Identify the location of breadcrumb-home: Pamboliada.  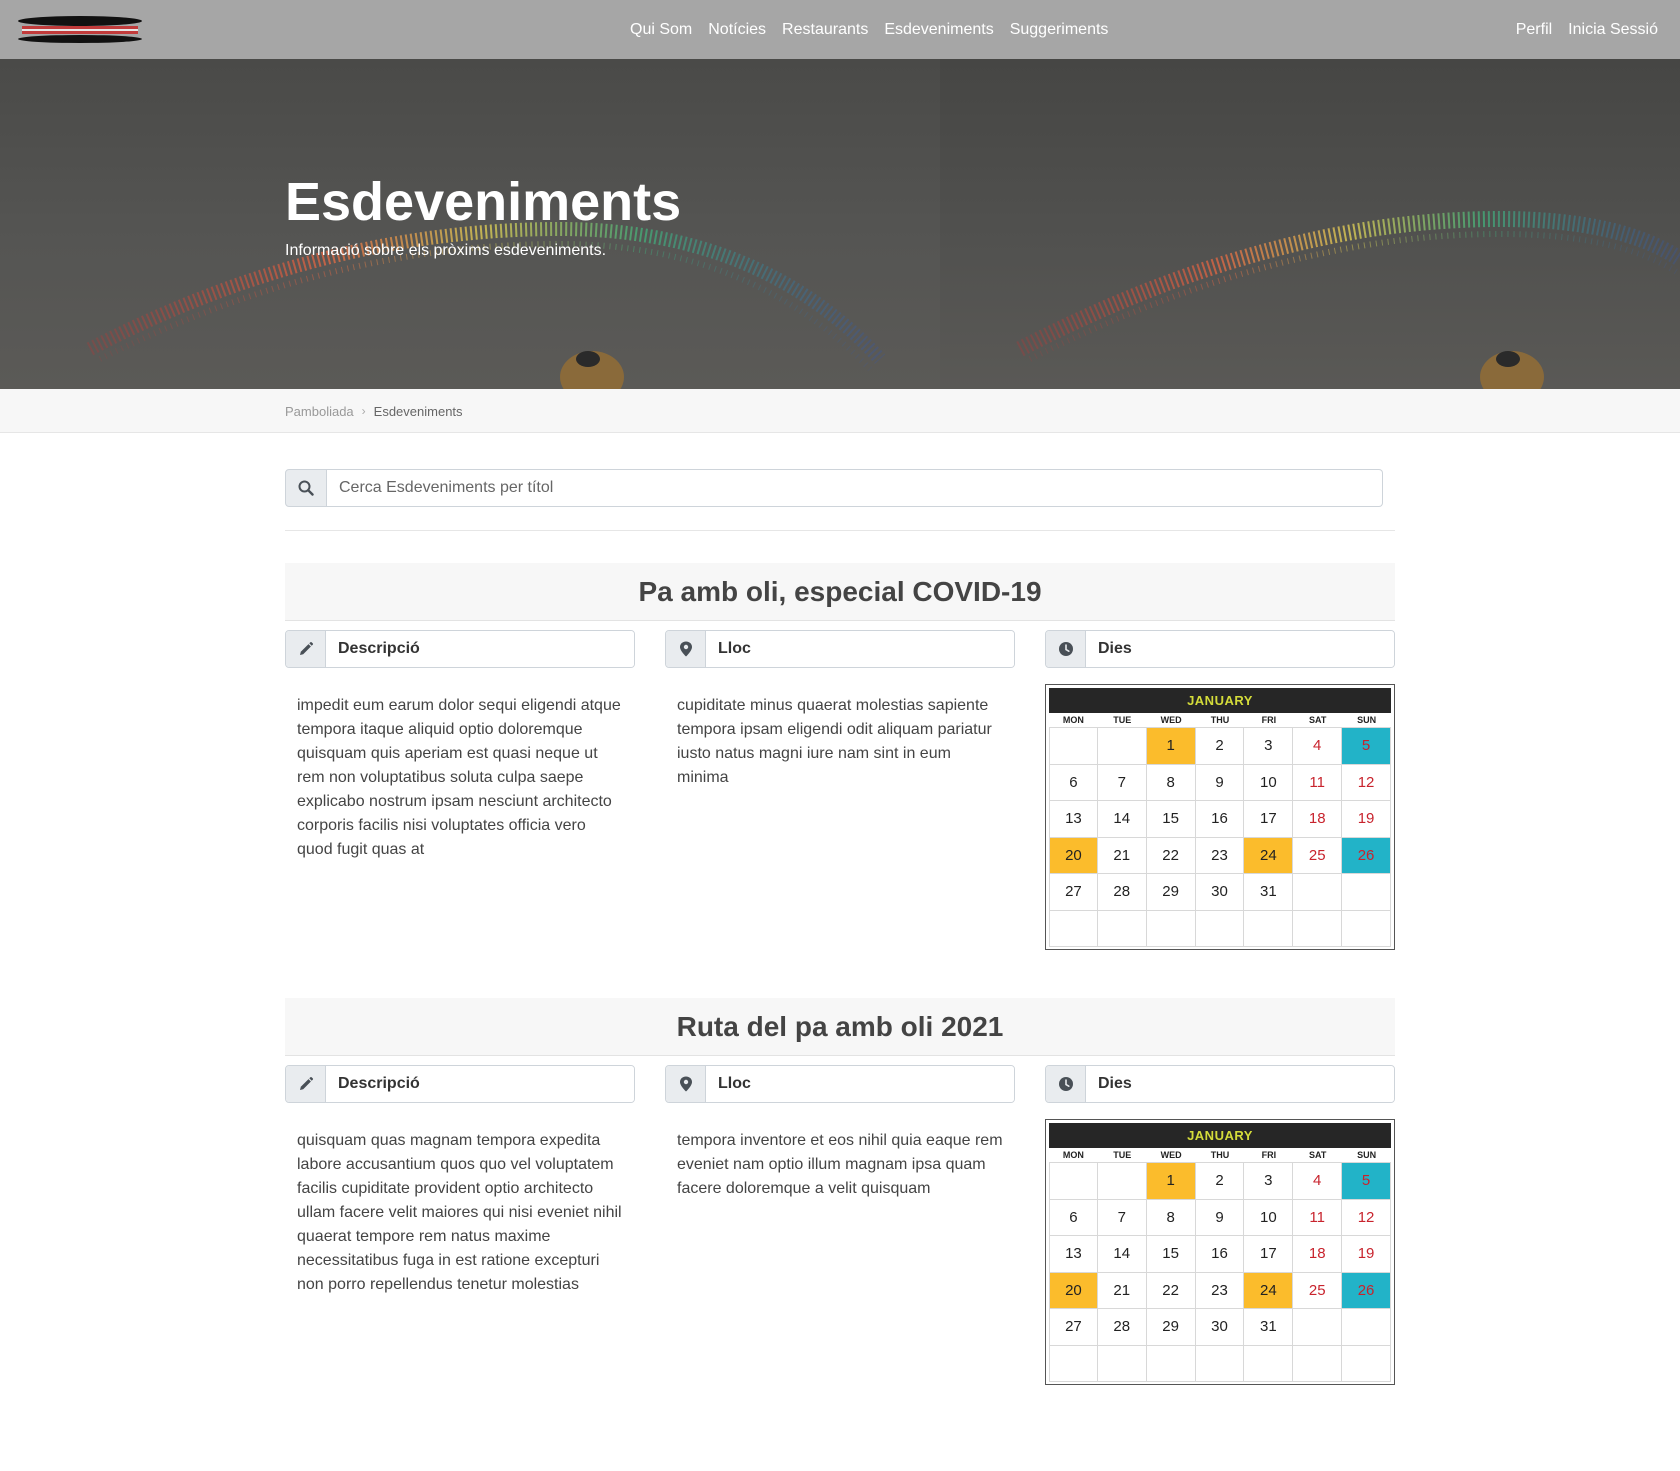
(319, 411).